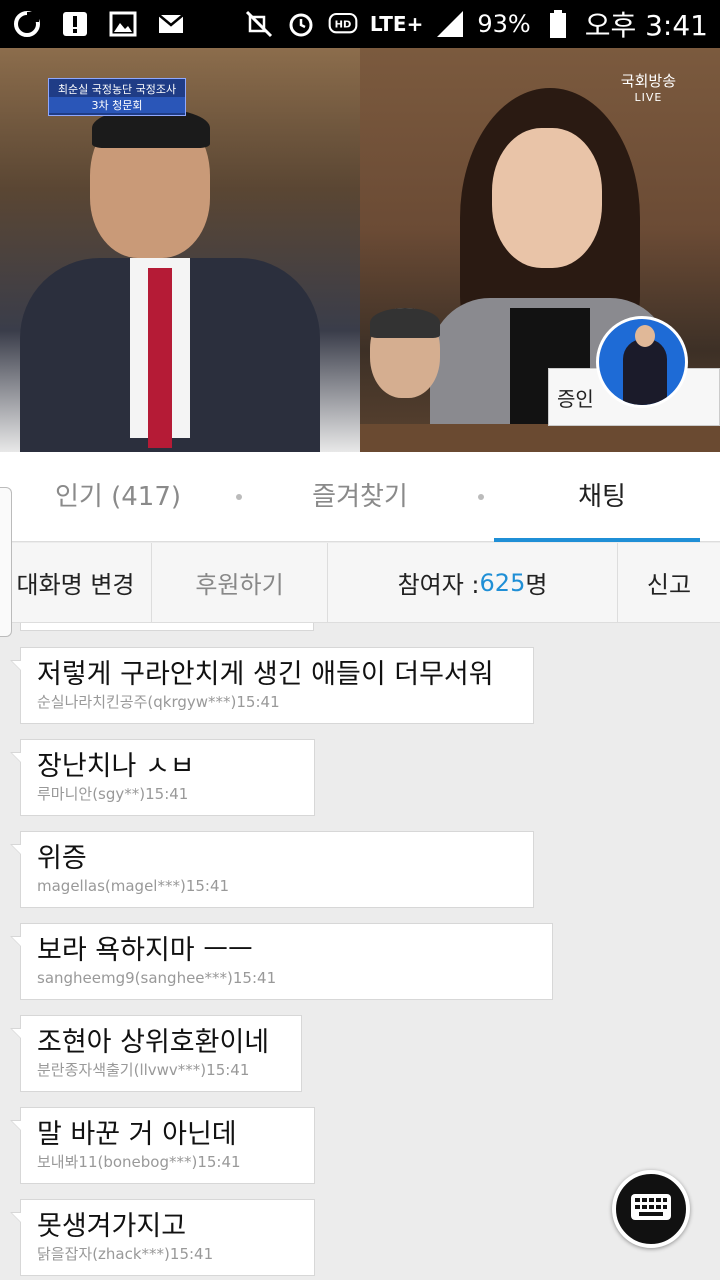 Image resolution: width=720 pixels, height=1280 pixels. I want to click on caption-subtitle: 3차 청문회, so click(117, 105).